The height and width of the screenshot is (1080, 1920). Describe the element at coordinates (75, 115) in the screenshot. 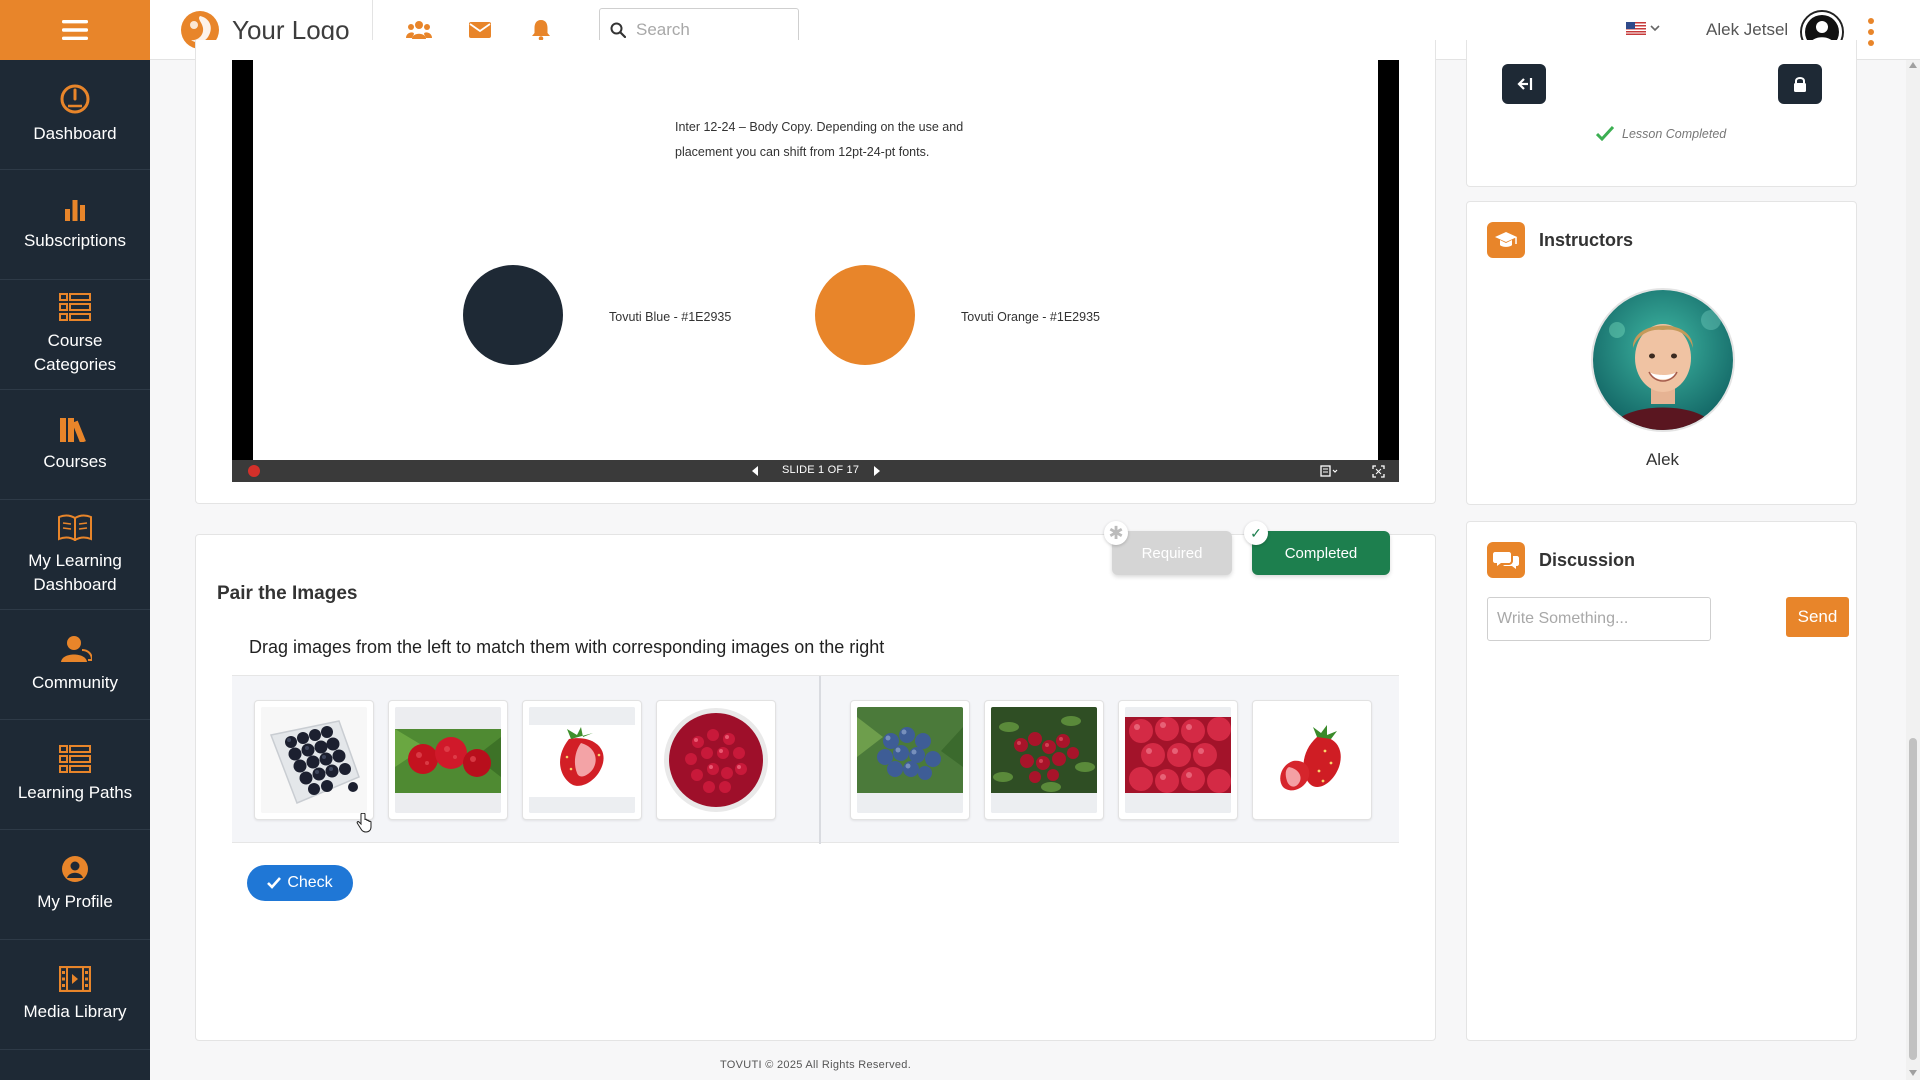

I see `sidebar-item-dashboard: Dashboard` at that location.